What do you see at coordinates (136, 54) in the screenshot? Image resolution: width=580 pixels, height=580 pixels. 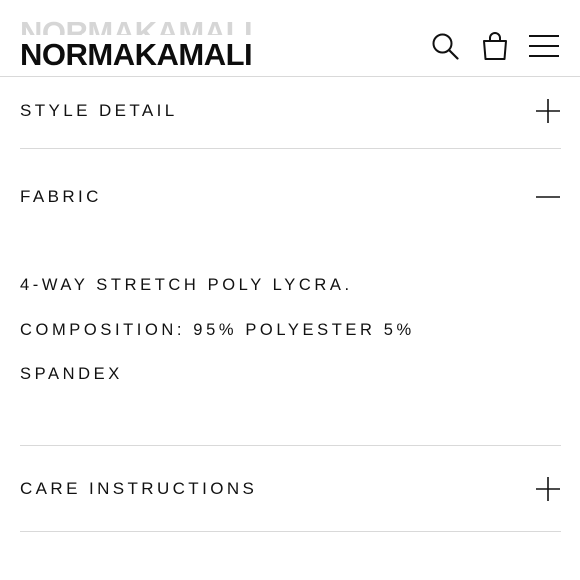 I see `brand-logo-text: NORMAKAMALI` at bounding box center [136, 54].